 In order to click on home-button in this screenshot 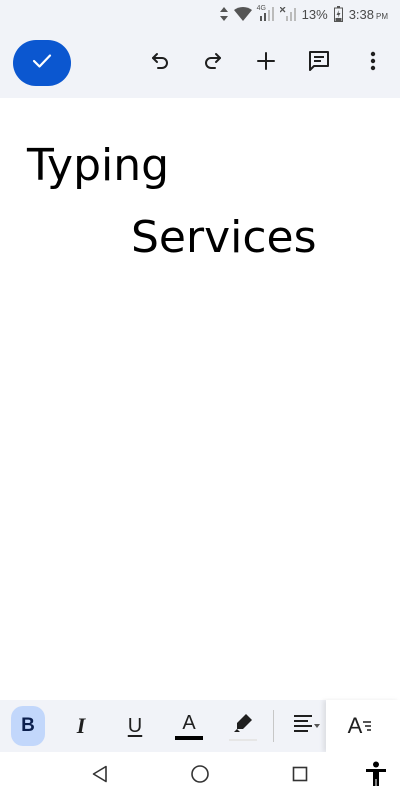, I will do `click(200, 776)`.